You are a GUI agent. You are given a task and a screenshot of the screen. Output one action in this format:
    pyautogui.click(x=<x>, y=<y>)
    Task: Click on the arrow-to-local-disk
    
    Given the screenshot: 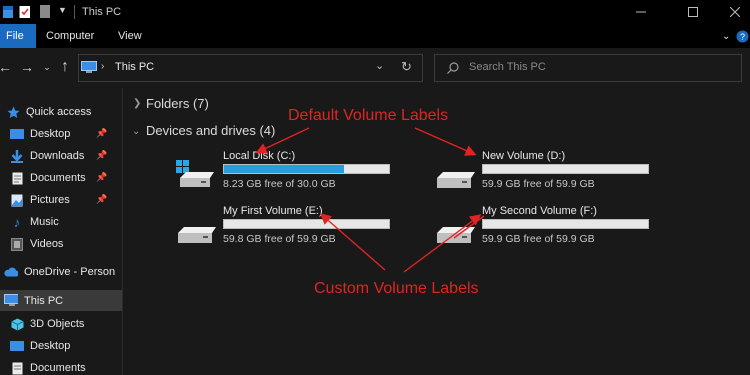 What is the action you would take?
    pyautogui.click(x=282, y=140)
    